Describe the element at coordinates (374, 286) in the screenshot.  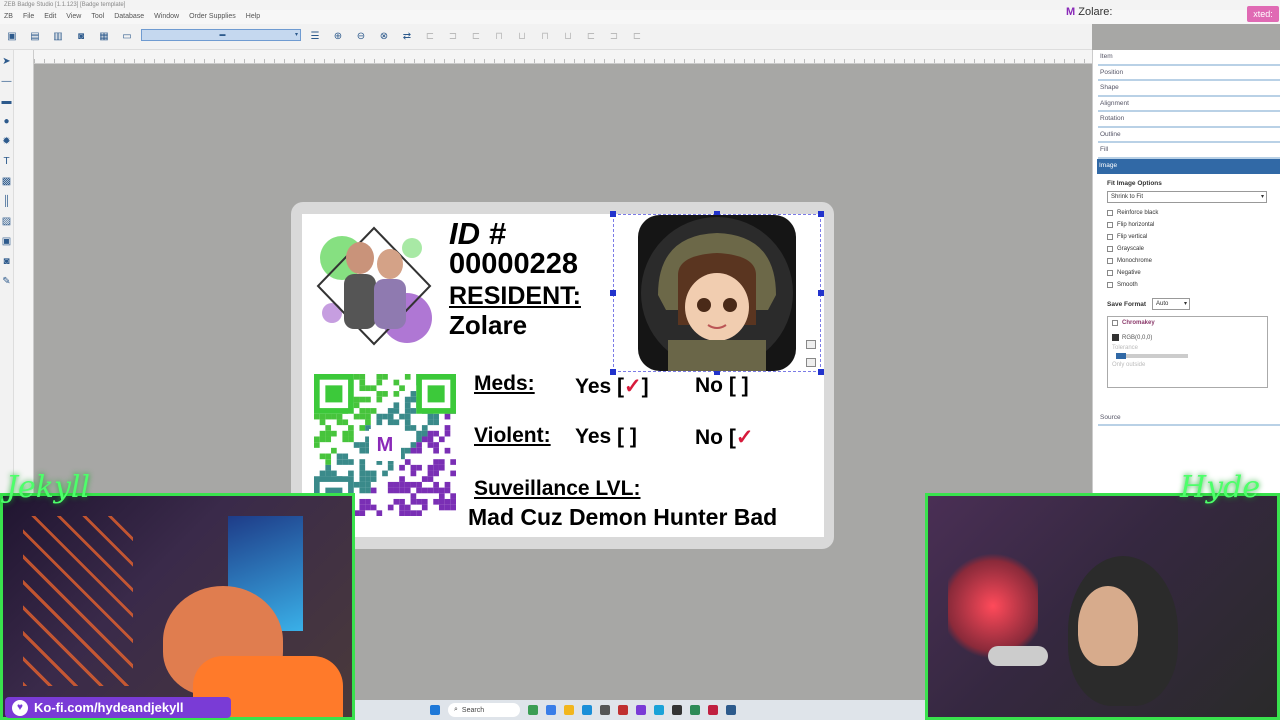
I see `couple-logo-image` at that location.